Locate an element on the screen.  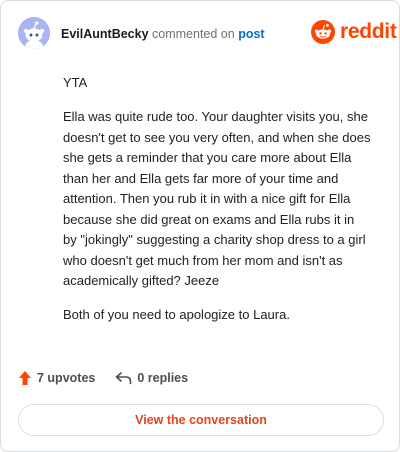
post-link: post is located at coordinates (251, 34).